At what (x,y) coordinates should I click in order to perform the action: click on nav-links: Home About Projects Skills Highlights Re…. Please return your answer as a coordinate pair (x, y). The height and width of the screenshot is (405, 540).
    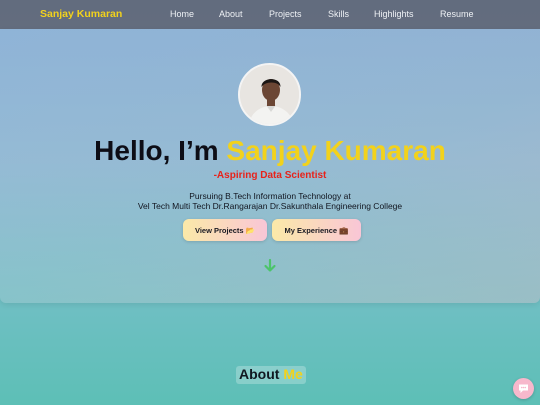
    Looking at the image, I should click on (270, 15).